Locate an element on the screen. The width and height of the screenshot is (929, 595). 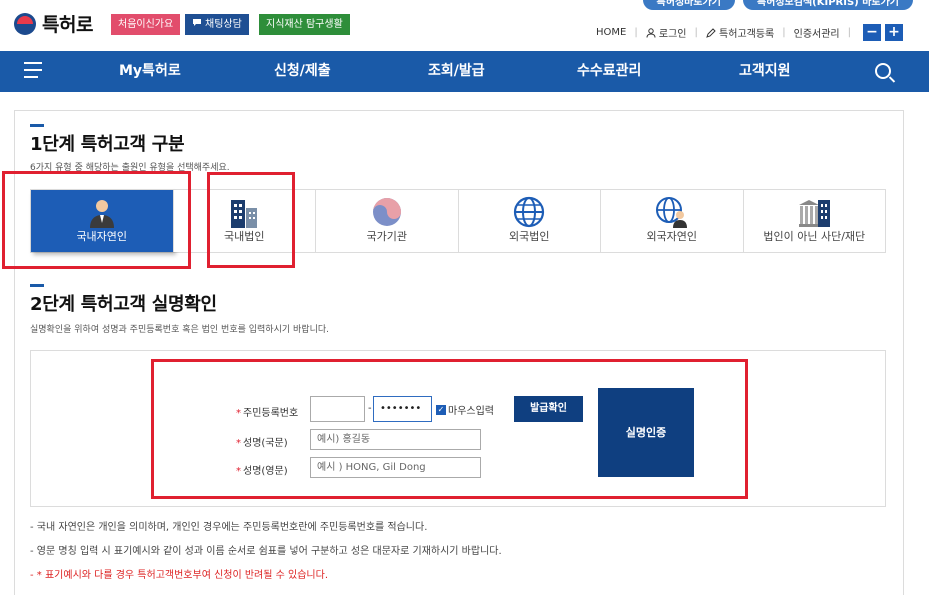
check-icon: ✓ is located at coordinates (441, 409).